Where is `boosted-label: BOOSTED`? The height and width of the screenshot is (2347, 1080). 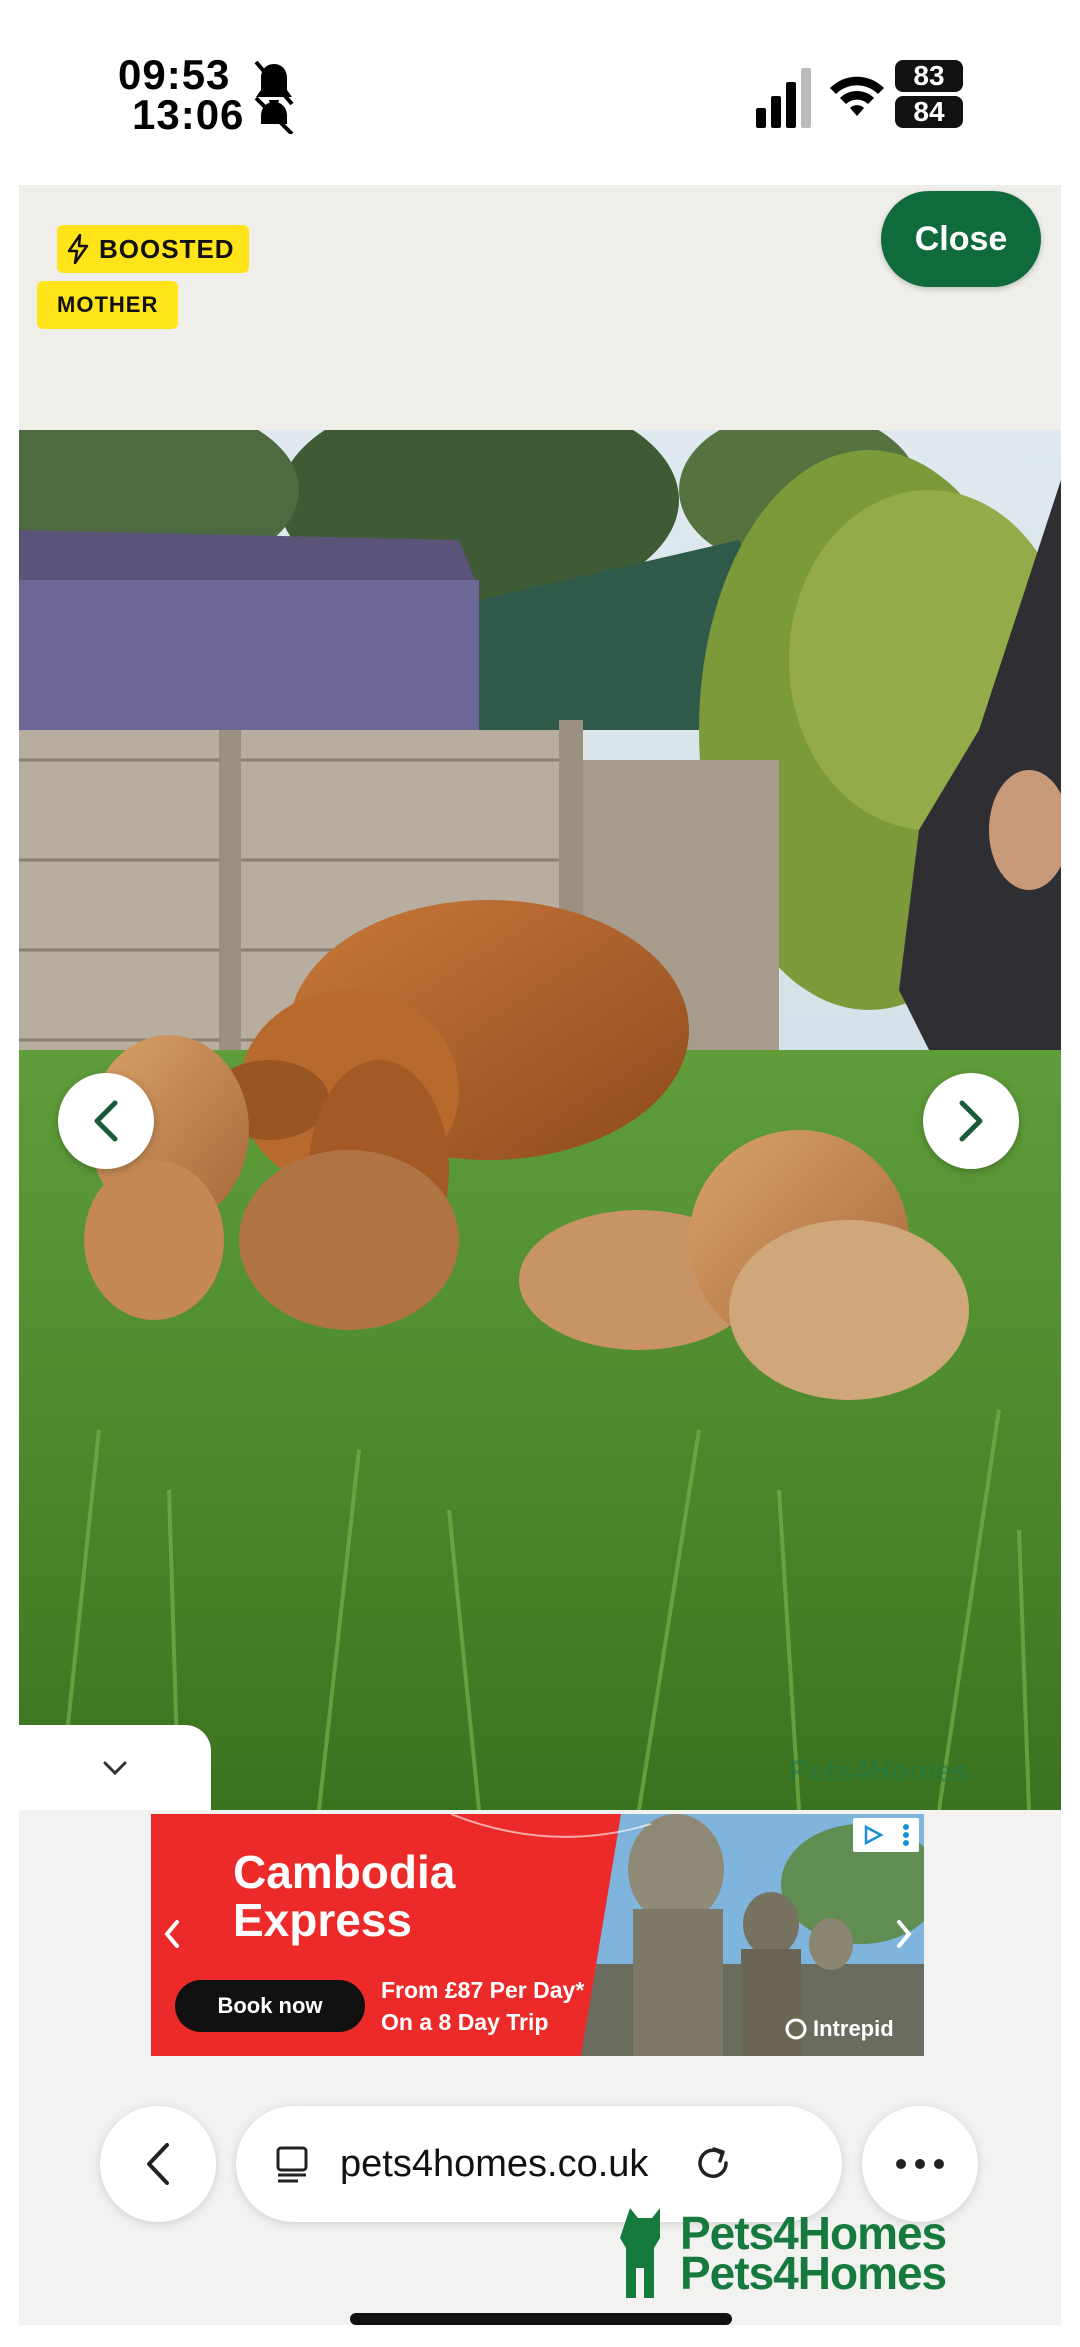
boosted-label: BOOSTED is located at coordinates (167, 248).